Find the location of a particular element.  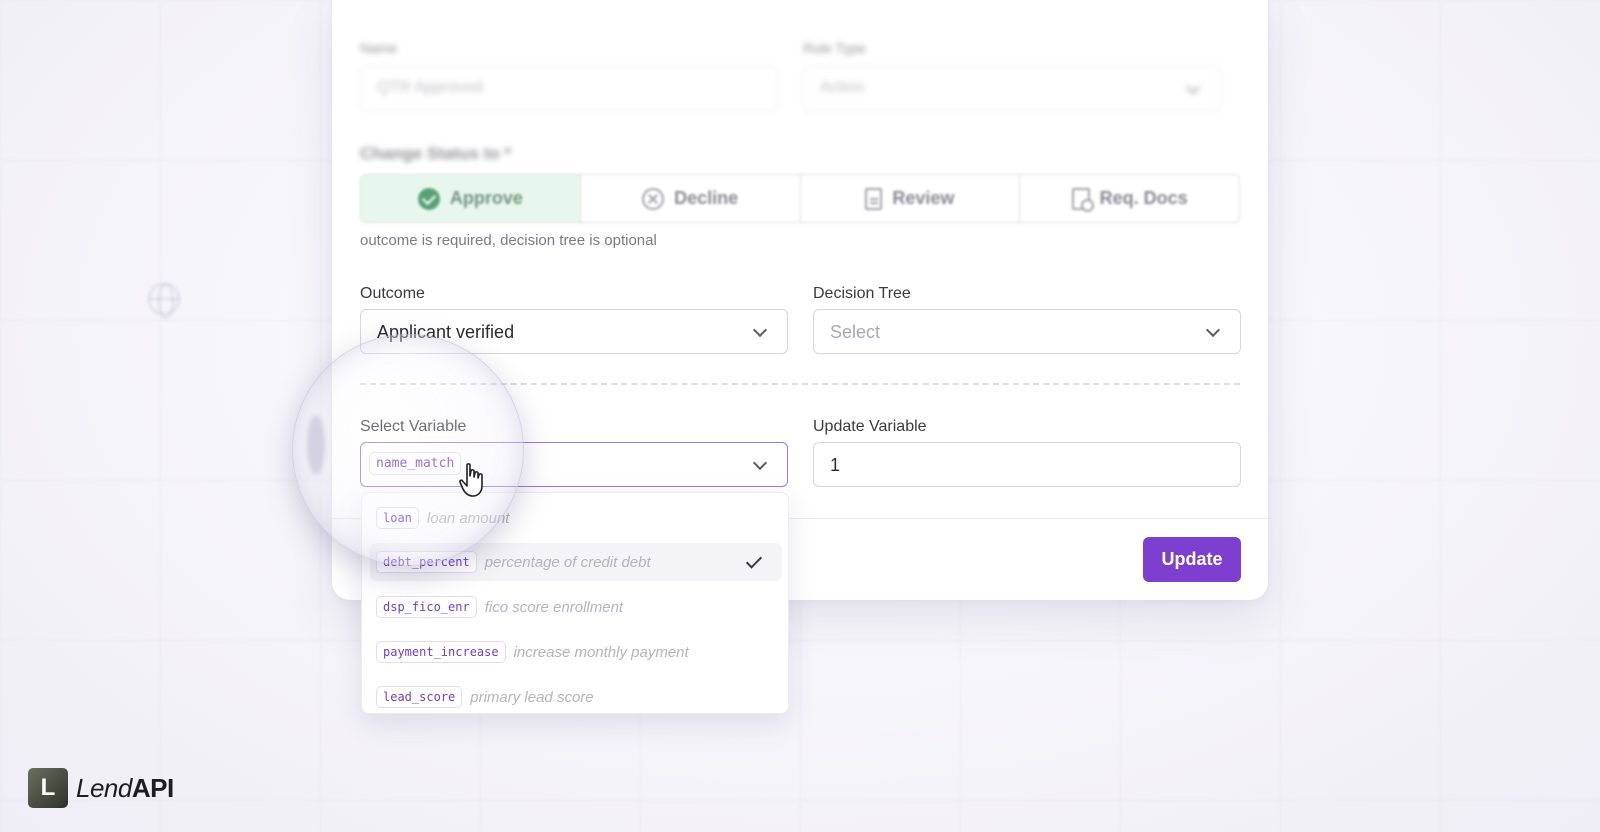

update-button: Update is located at coordinates (1192, 559).